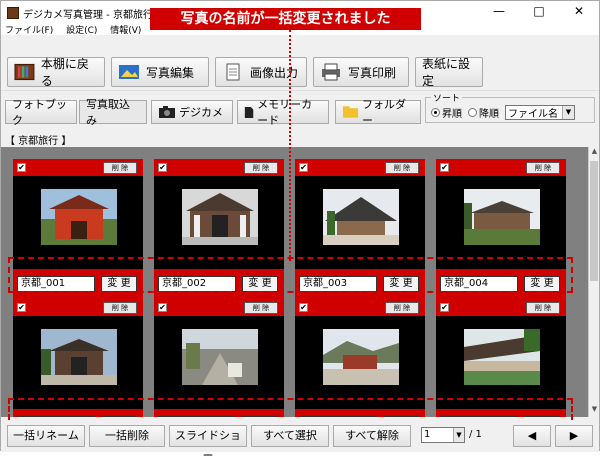 The height and width of the screenshot is (466, 600). I want to click on photo-print-label: 写真印刷, so click(372, 72).